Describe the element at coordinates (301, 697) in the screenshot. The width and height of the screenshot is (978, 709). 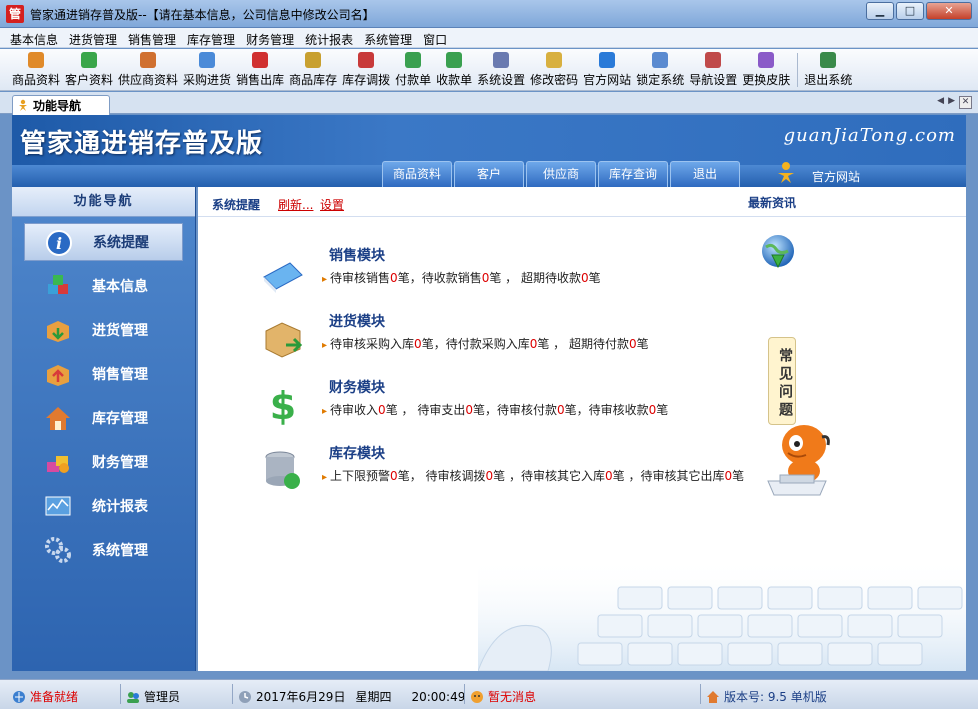
I see `status-date: 2017年6月29日` at that location.